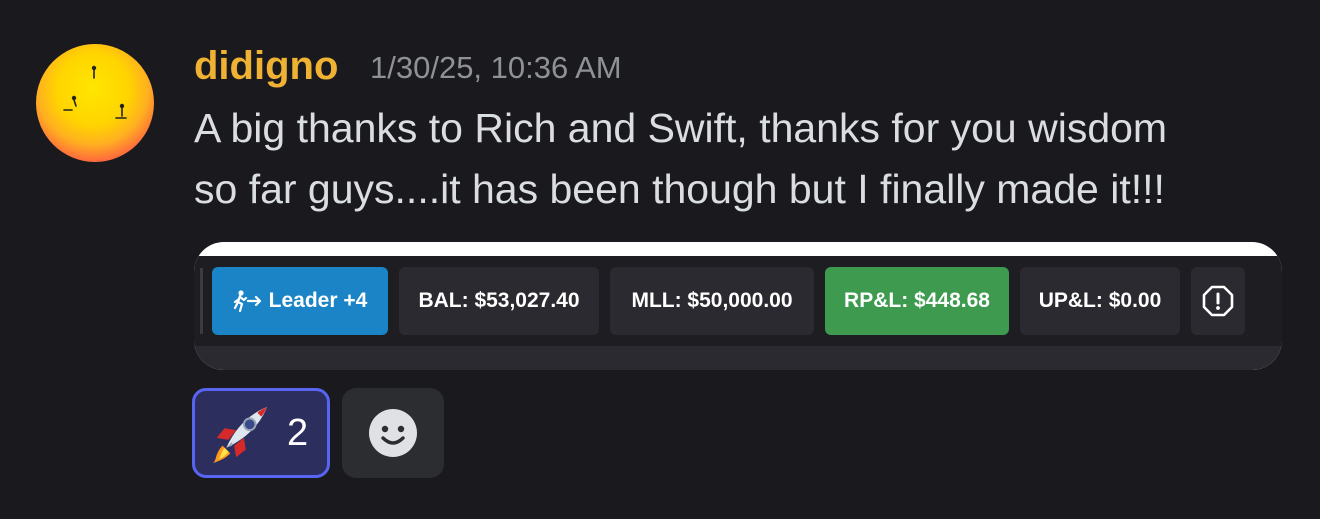  What do you see at coordinates (266, 66) in the screenshot?
I see `username: didigno` at bounding box center [266, 66].